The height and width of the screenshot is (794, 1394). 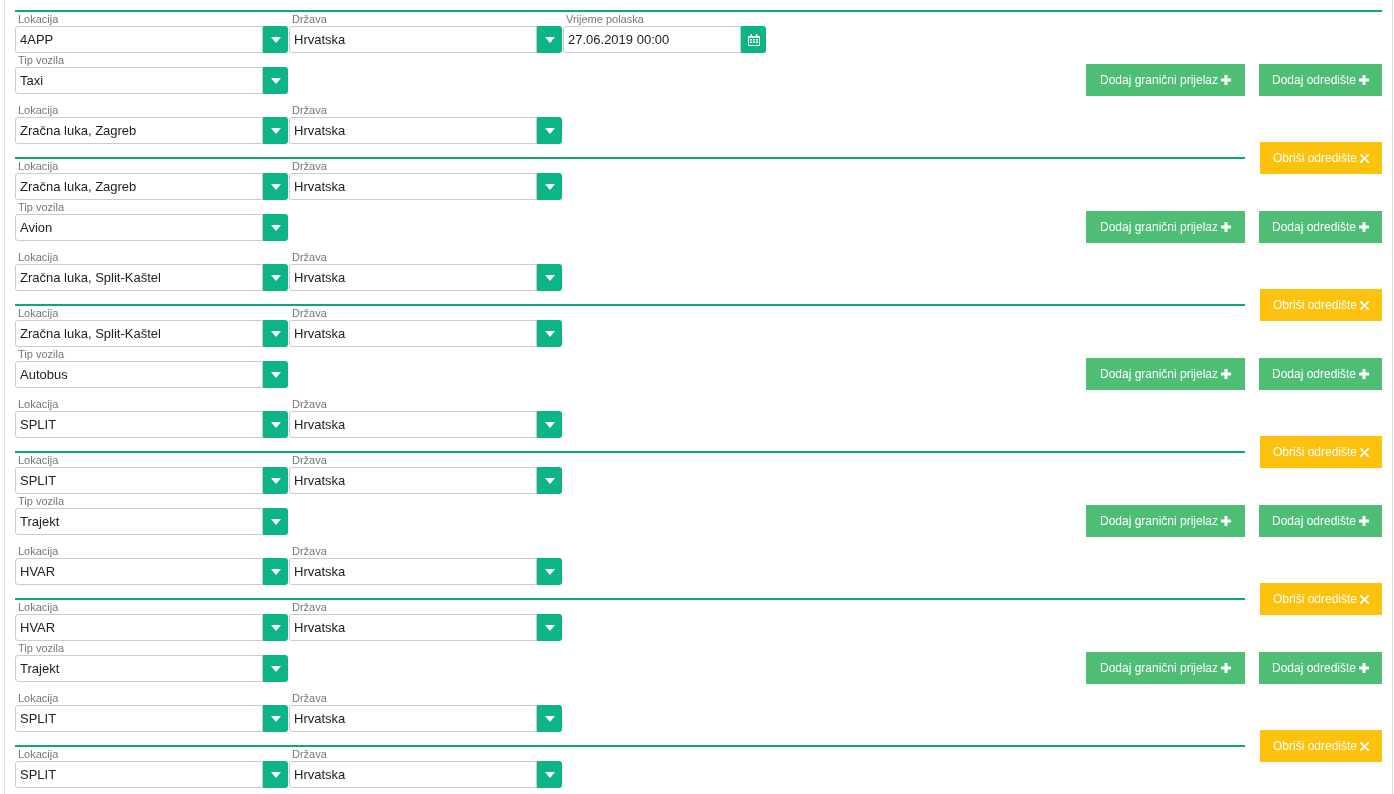 What do you see at coordinates (139, 39) in the screenshot?
I see `select-field: 4APP` at bounding box center [139, 39].